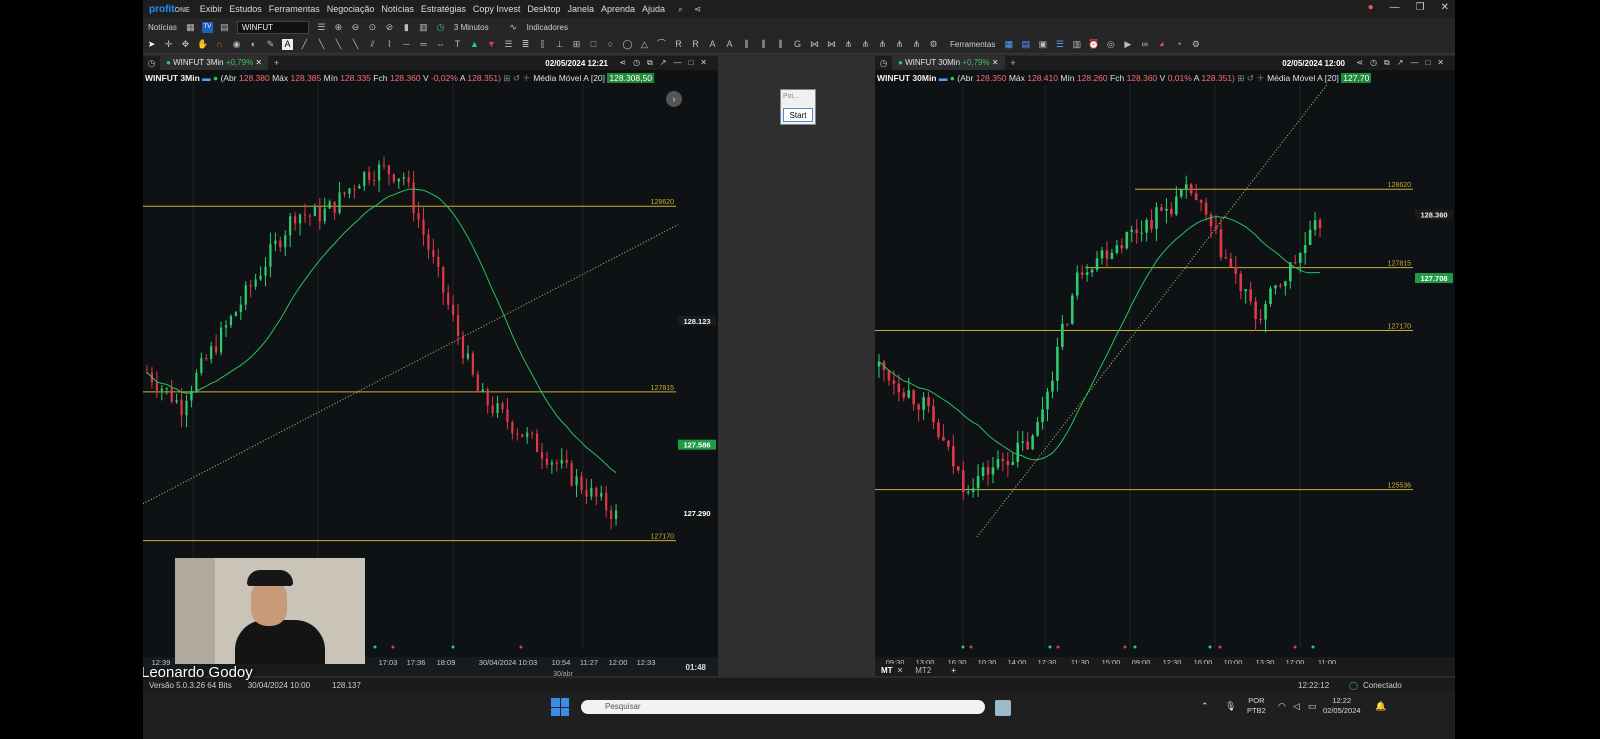 The image size is (1600, 739). I want to click on tab-mt2: MT2, so click(923, 670).